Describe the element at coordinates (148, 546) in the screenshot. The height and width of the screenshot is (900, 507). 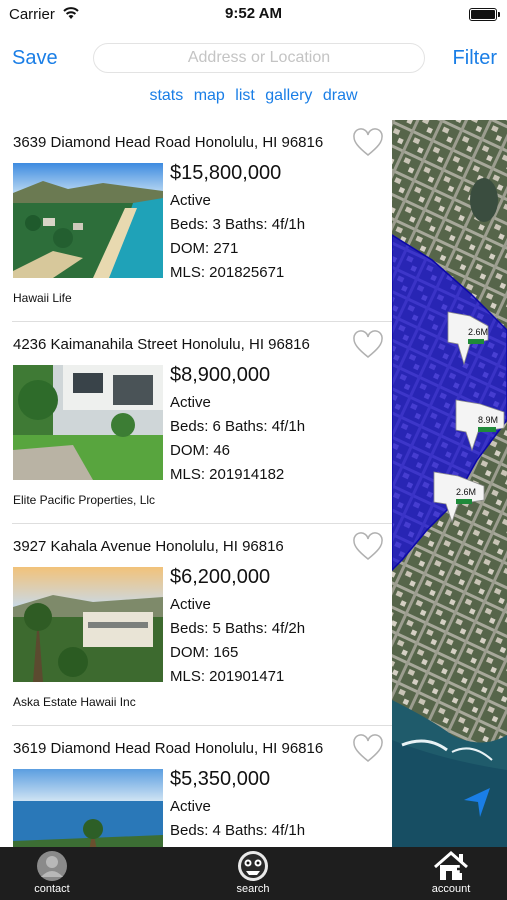
I see `listing-address: 3927 Kahala Avenue Honolulu, HI 96816` at that location.